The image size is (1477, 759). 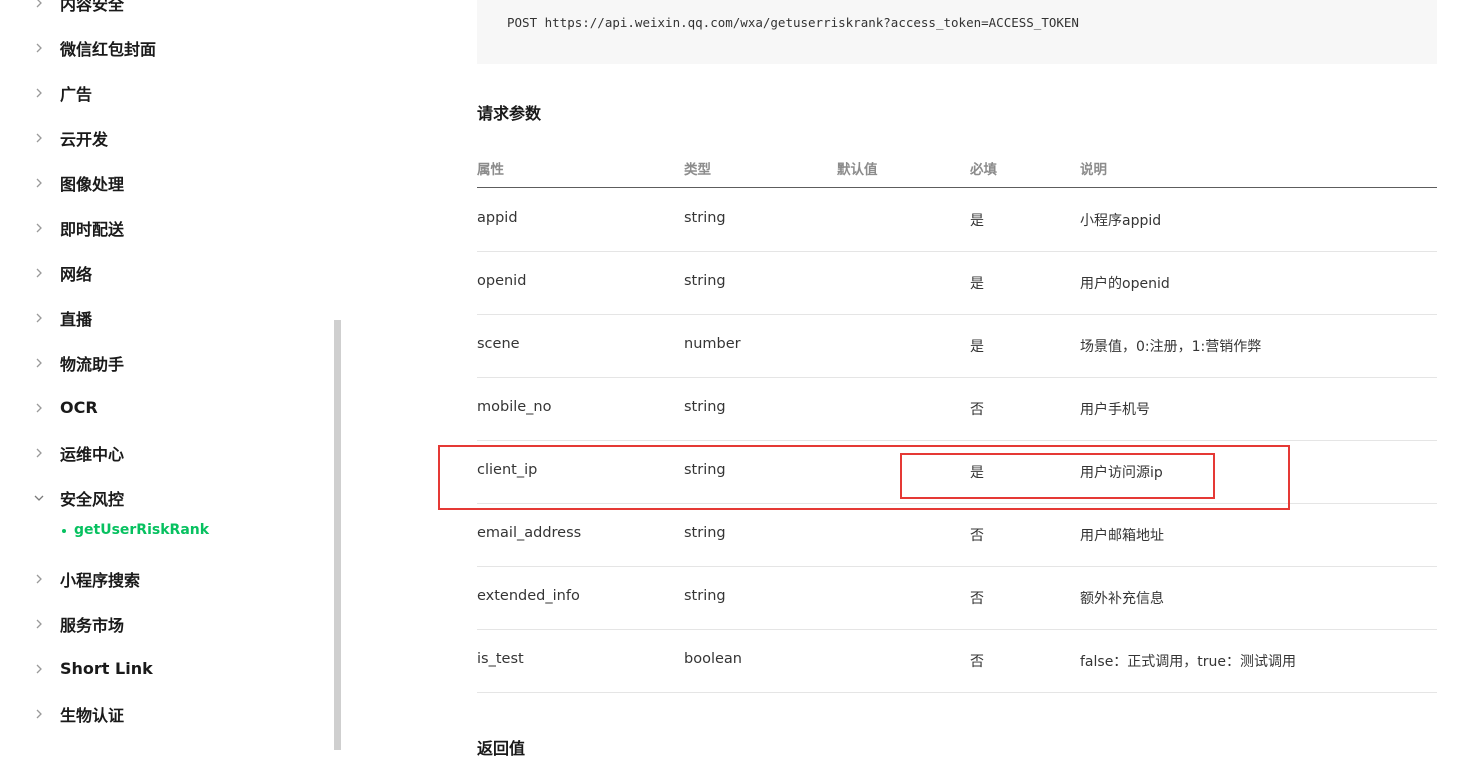 What do you see at coordinates (39, 498) in the screenshot?
I see `chevron-down-icon` at bounding box center [39, 498].